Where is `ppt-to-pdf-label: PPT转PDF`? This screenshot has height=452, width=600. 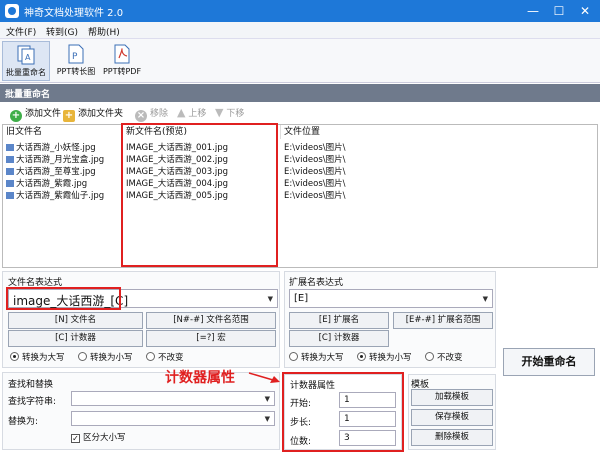
ppt-to-pdf-label: PPT转PDF is located at coordinates (122, 71).